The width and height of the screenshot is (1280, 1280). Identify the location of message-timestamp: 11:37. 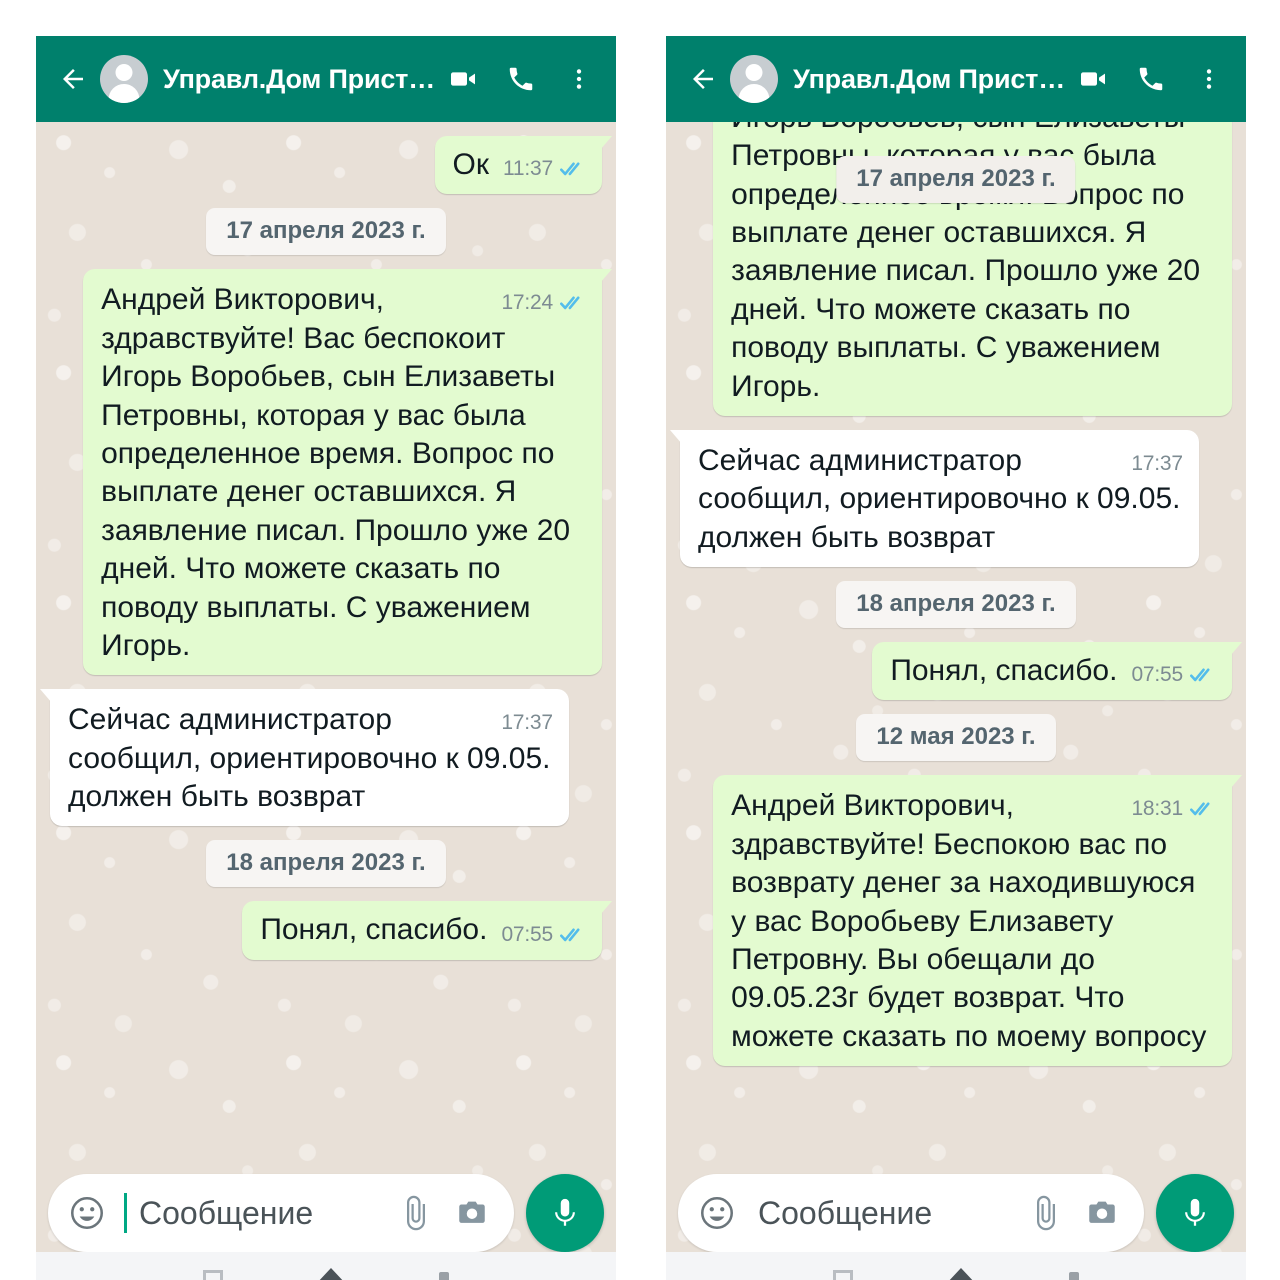
(528, 169).